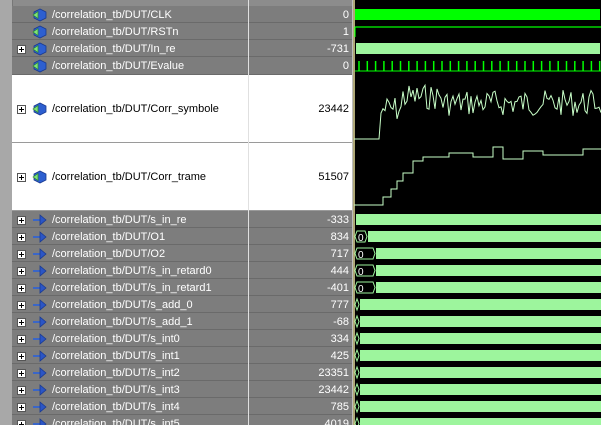  What do you see at coordinates (361, 238) in the screenshot?
I see `wave-o1-initial-label: 0` at bounding box center [361, 238].